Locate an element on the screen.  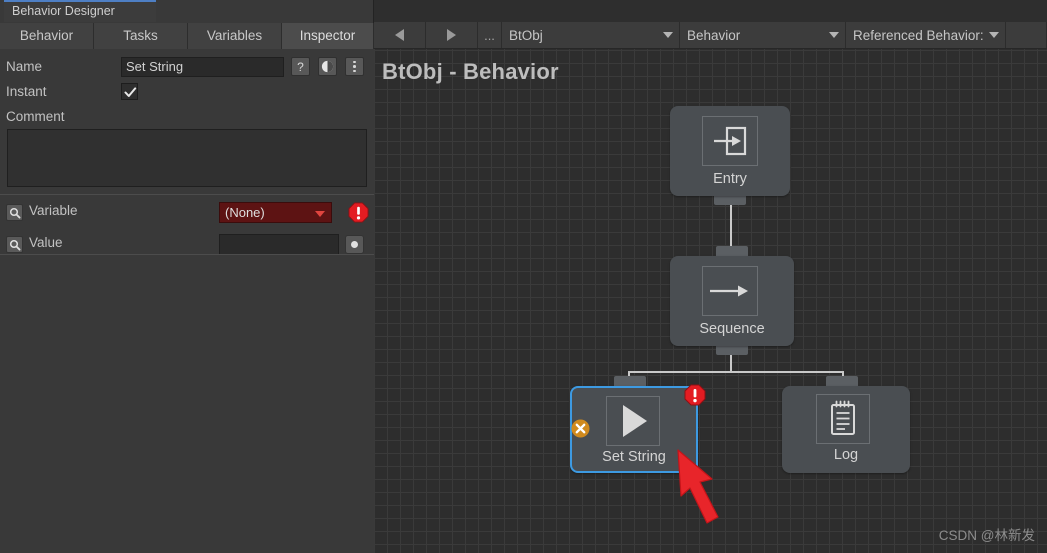
variable-dropdown-value: (None) is located at coordinates (245, 212).